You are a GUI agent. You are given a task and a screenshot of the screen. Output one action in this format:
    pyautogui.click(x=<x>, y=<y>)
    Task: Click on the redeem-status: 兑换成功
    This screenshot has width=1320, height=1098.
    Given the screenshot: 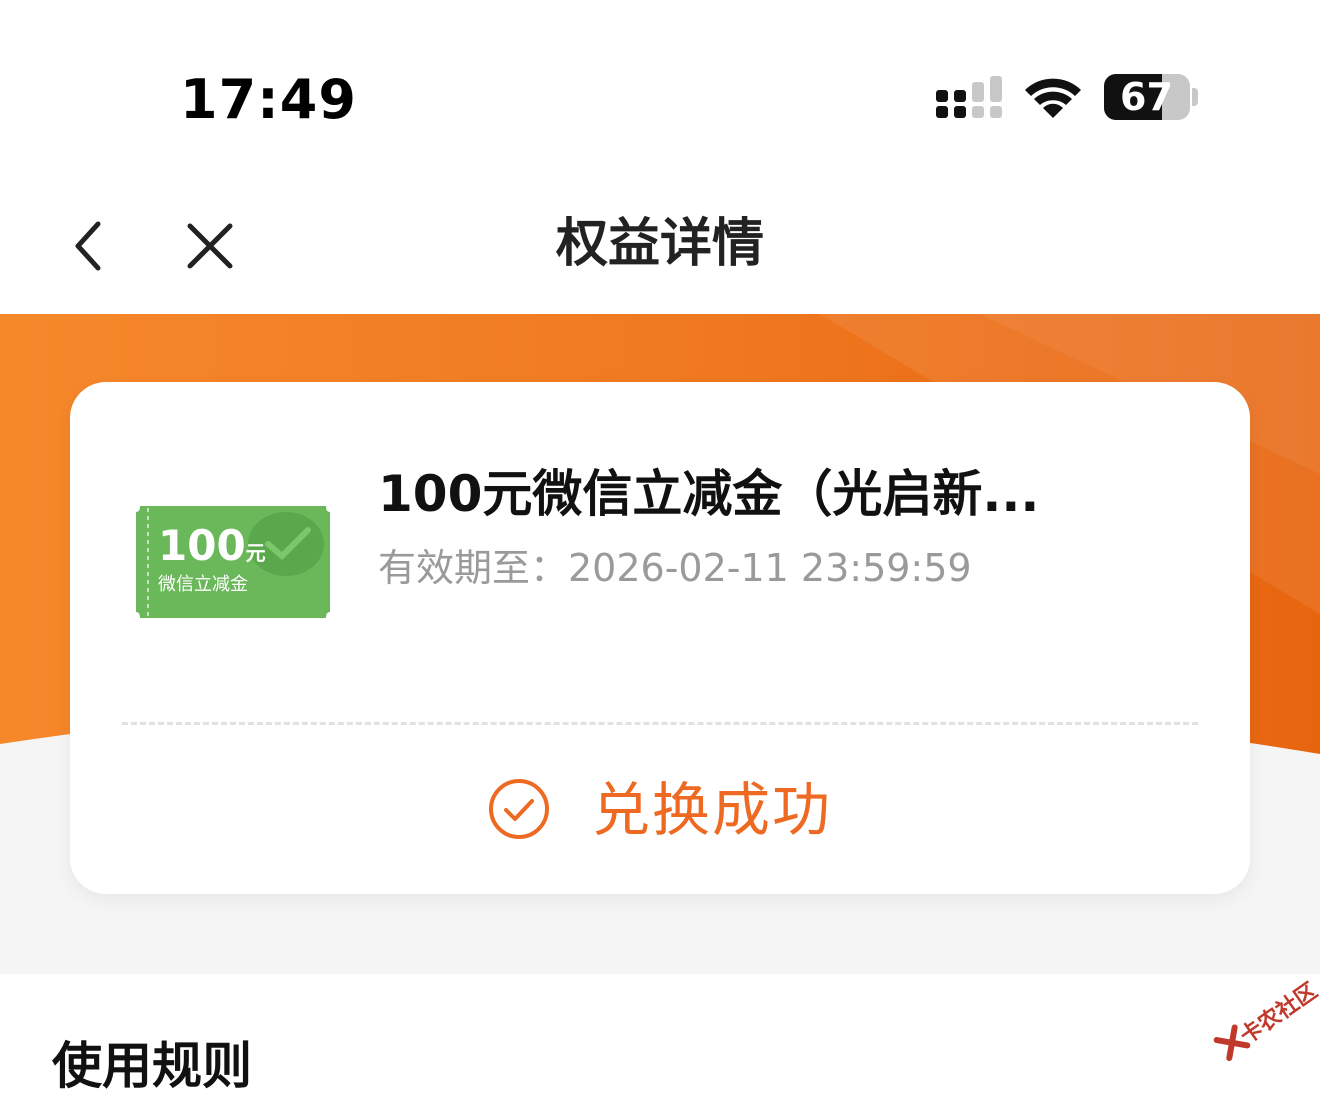 What is the action you would take?
    pyautogui.click(x=660, y=810)
    